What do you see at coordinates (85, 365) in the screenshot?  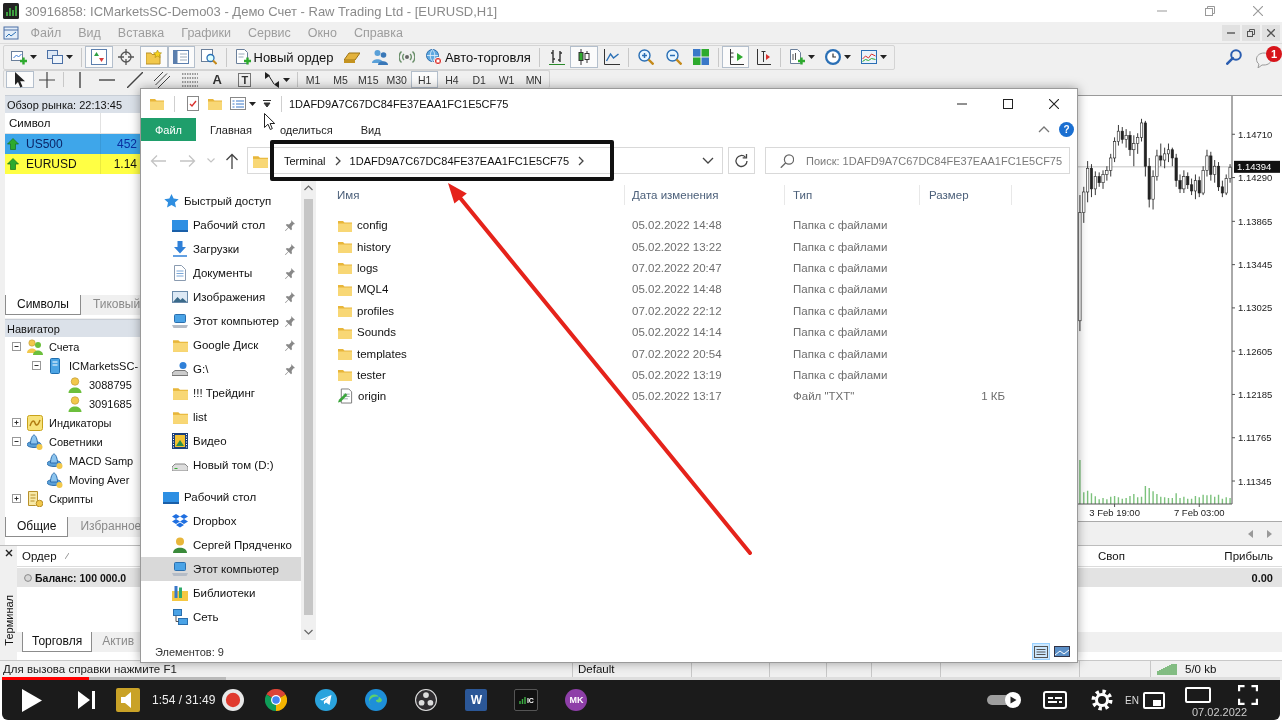 I see `tree-item: ICMarketsSC-` at bounding box center [85, 365].